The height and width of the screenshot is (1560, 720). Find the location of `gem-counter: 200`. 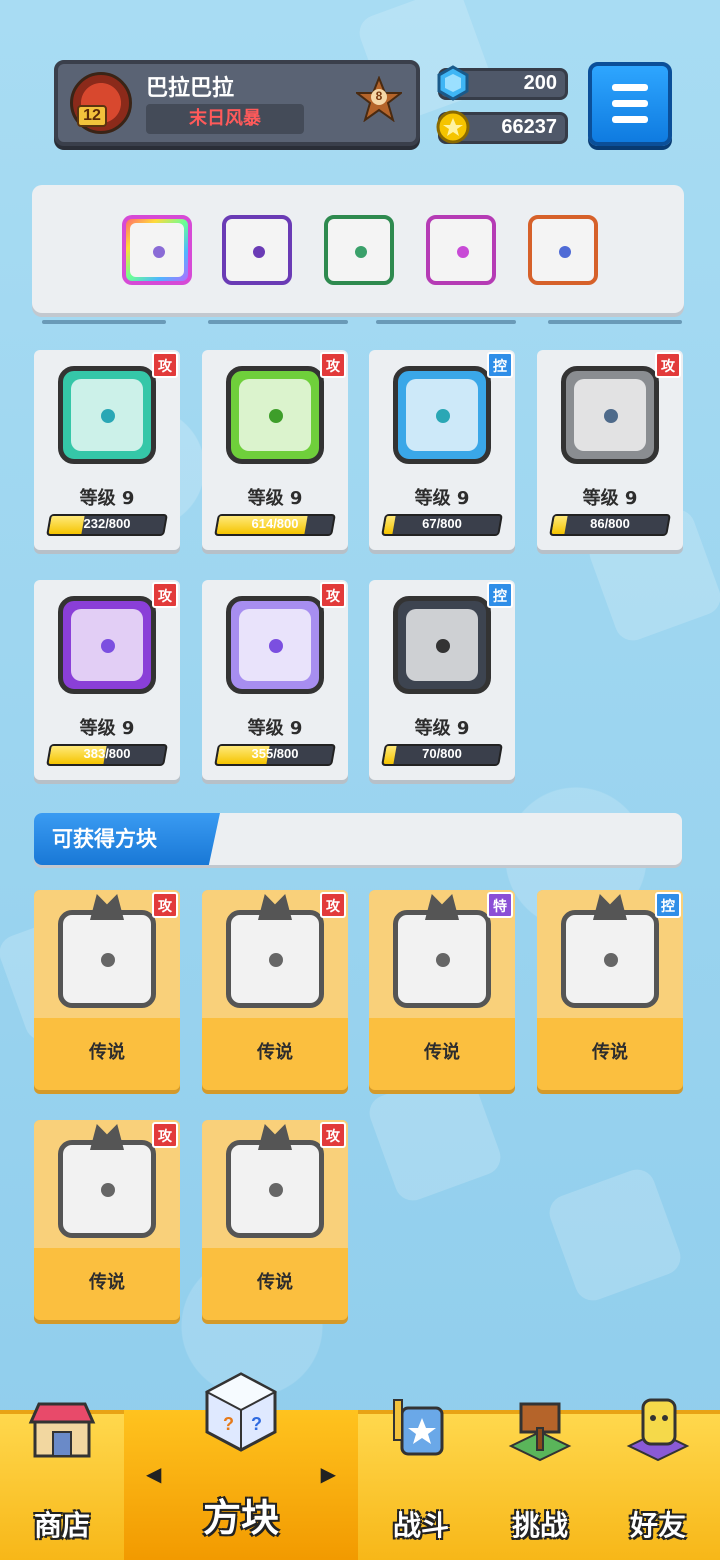

gem-counter: 200 is located at coordinates (502, 83).